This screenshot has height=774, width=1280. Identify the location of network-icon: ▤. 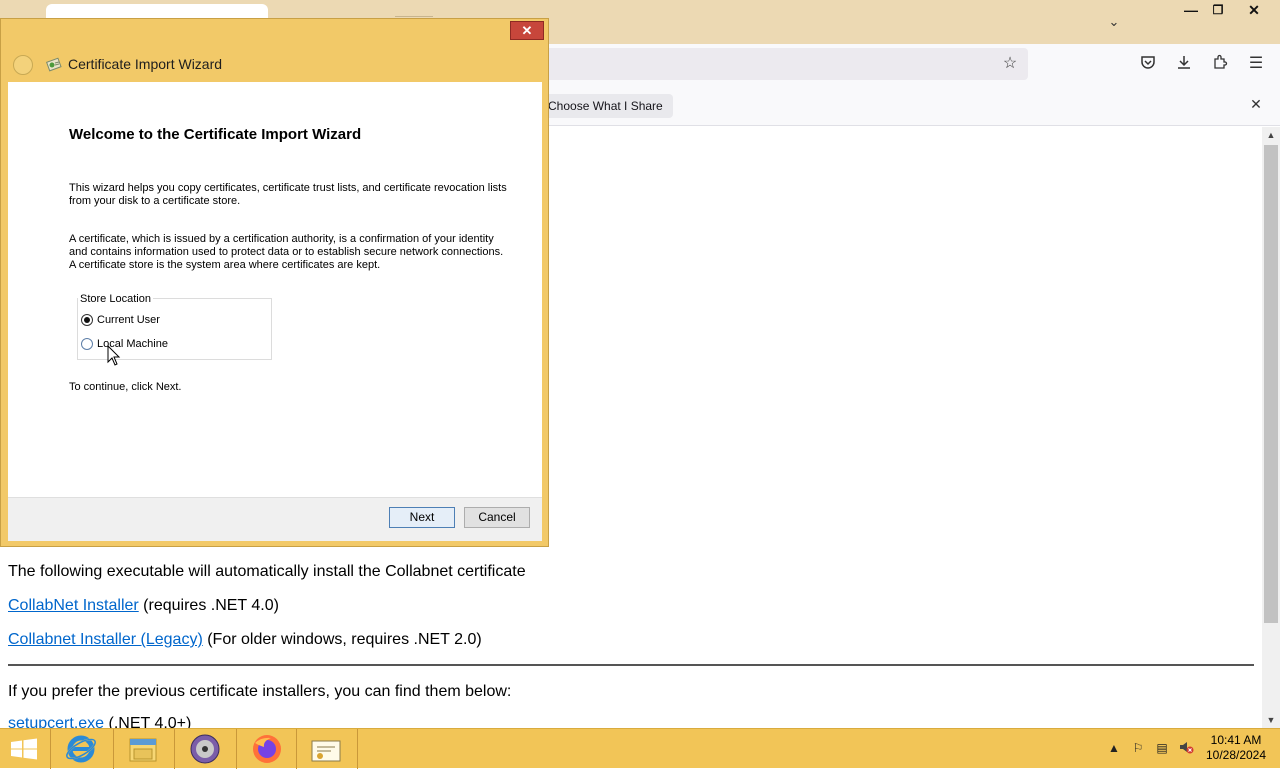
(1162, 748).